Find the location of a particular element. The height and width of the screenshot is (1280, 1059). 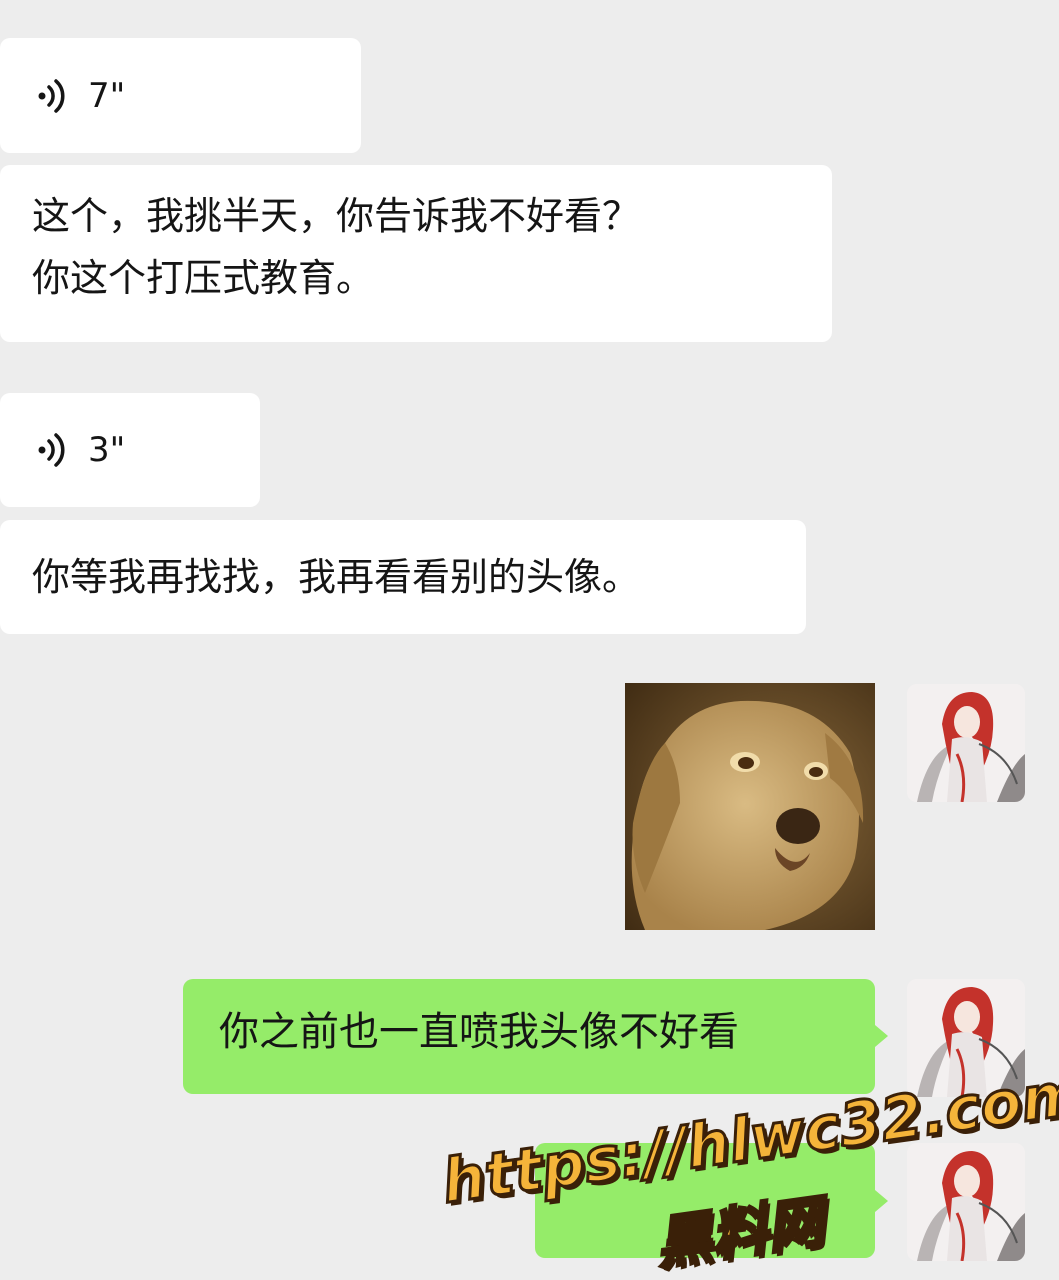

dog-sticker-image is located at coordinates (750, 806).